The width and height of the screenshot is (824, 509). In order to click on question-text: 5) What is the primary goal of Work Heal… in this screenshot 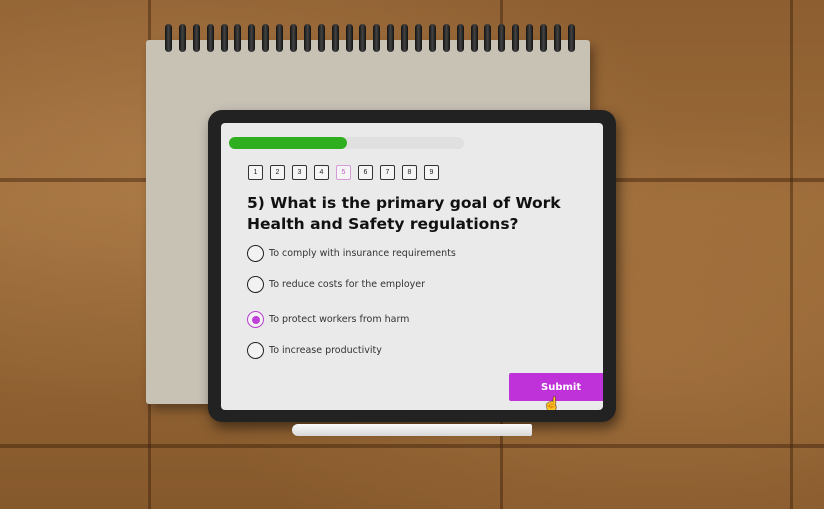, I will do `click(404, 213)`.